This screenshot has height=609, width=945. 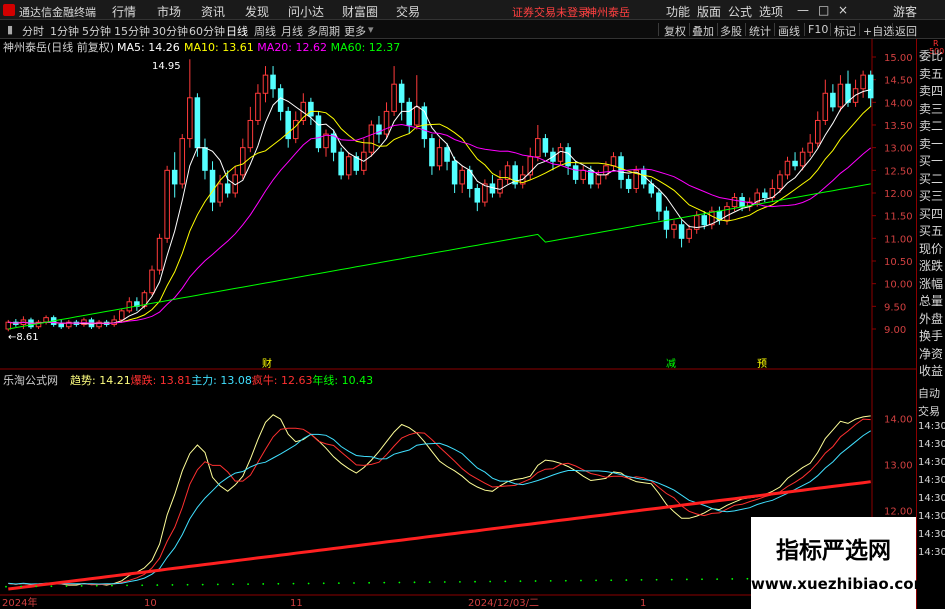 I want to click on period-1min: 1分钟, so click(x=64, y=31).